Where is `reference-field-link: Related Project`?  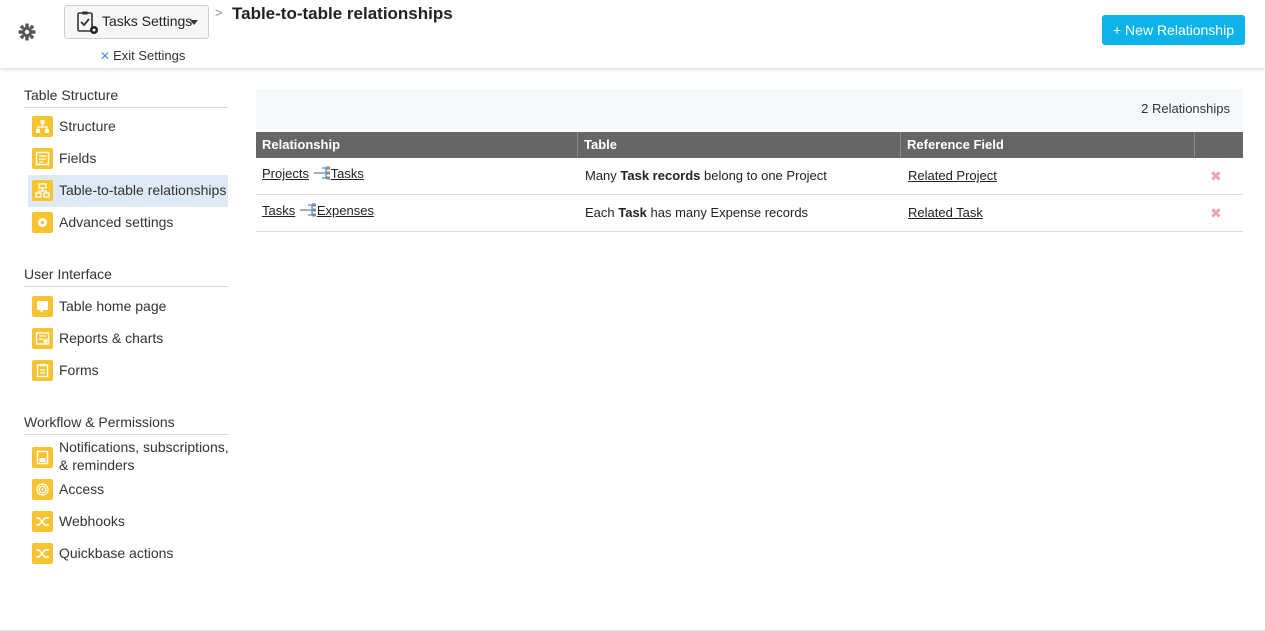
reference-field-link: Related Project is located at coordinates (952, 175).